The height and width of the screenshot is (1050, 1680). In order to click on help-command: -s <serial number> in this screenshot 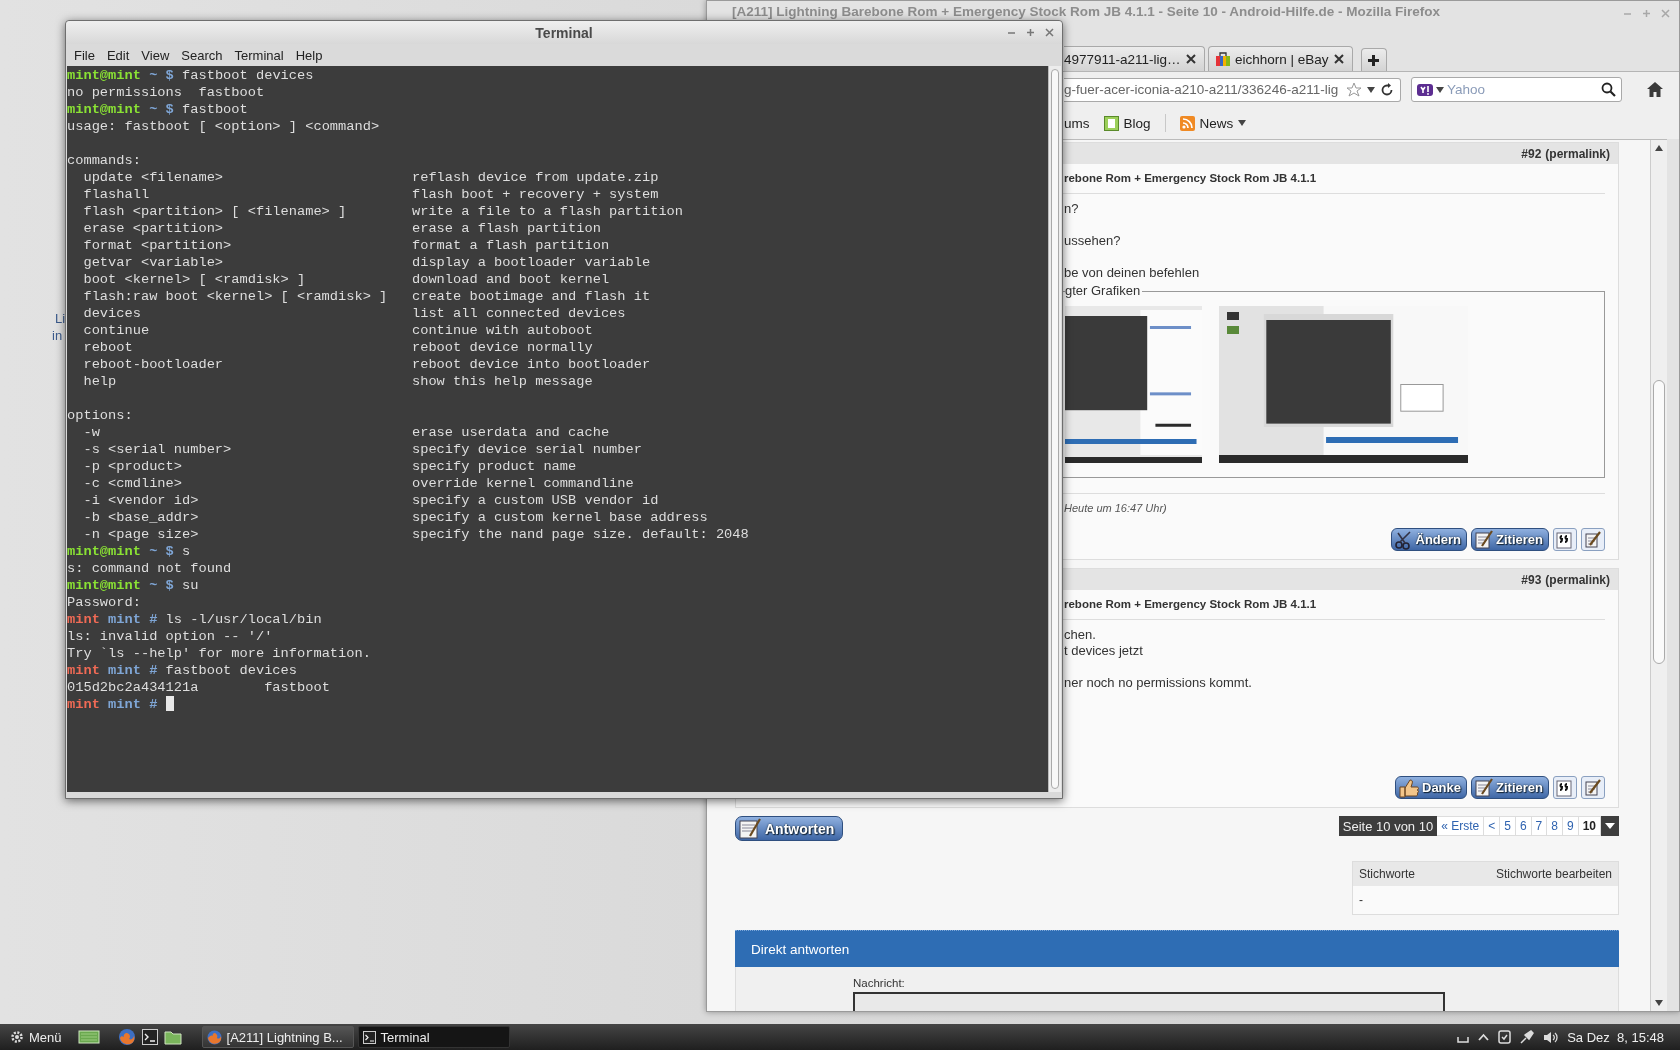, I will do `click(157, 449)`.